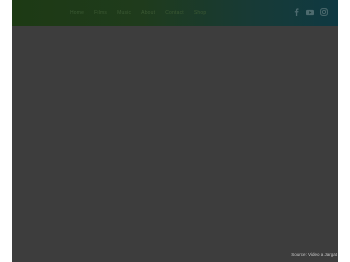  Describe the element at coordinates (148, 13) in the screenshot. I see `nav-item-about: About` at that location.